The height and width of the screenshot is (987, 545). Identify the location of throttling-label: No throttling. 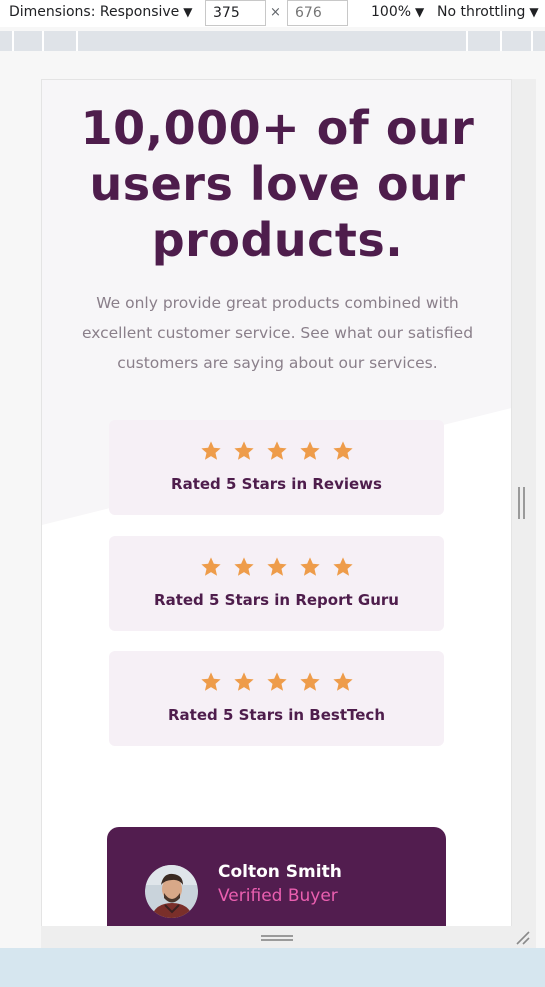
(481, 12).